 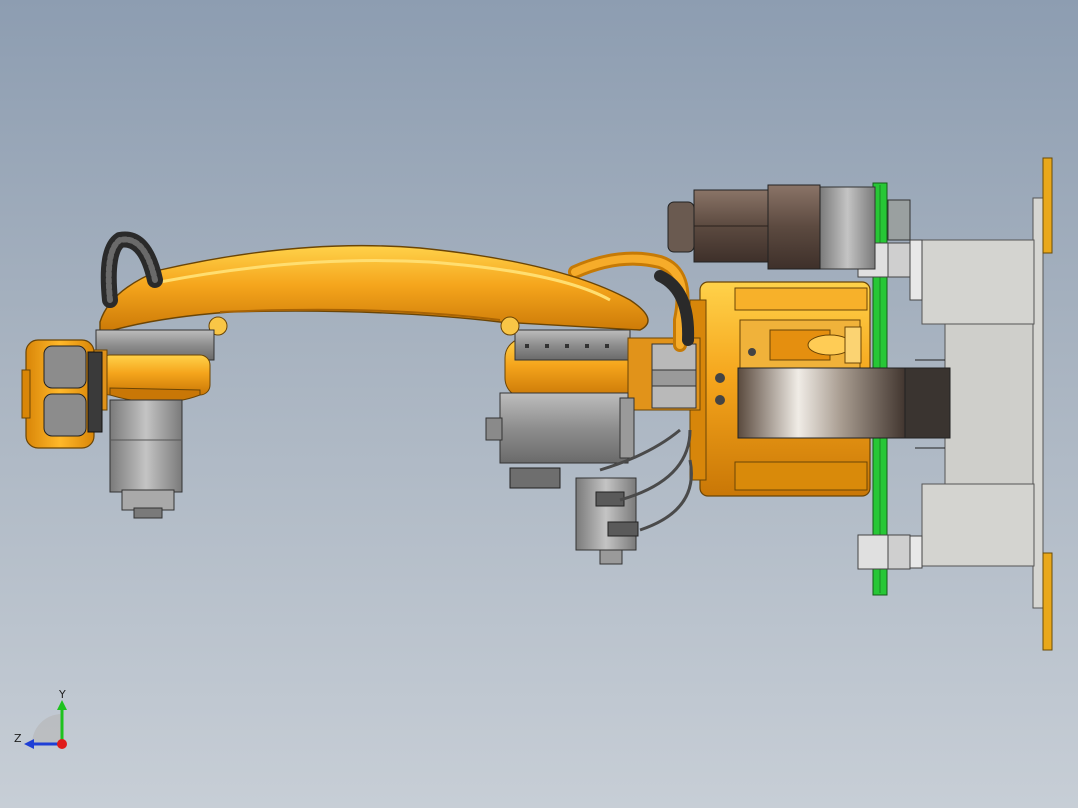 I want to click on center-servo-motor, so click(x=560, y=440).